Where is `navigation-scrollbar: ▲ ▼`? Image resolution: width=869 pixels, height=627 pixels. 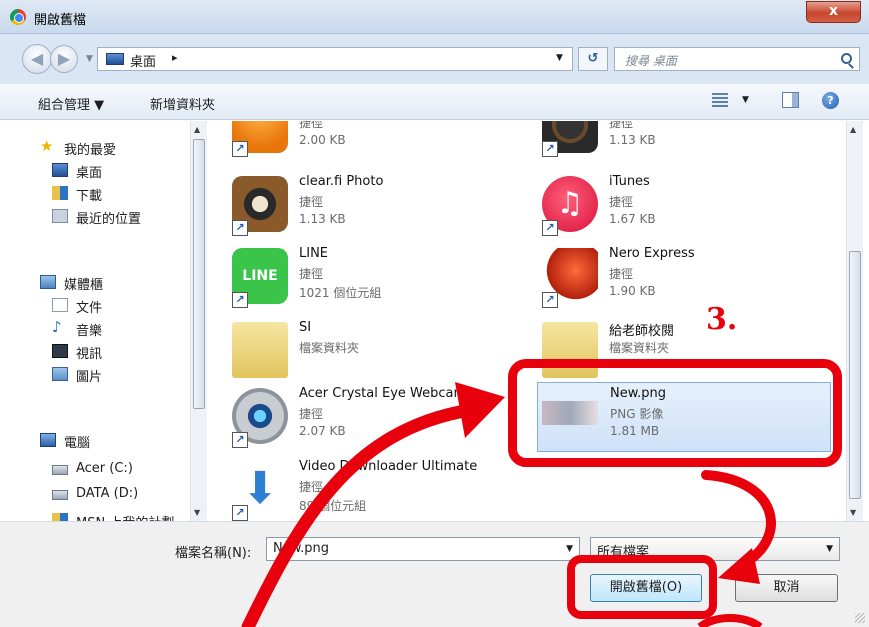
navigation-scrollbar: ▲ ▼ is located at coordinates (198, 321).